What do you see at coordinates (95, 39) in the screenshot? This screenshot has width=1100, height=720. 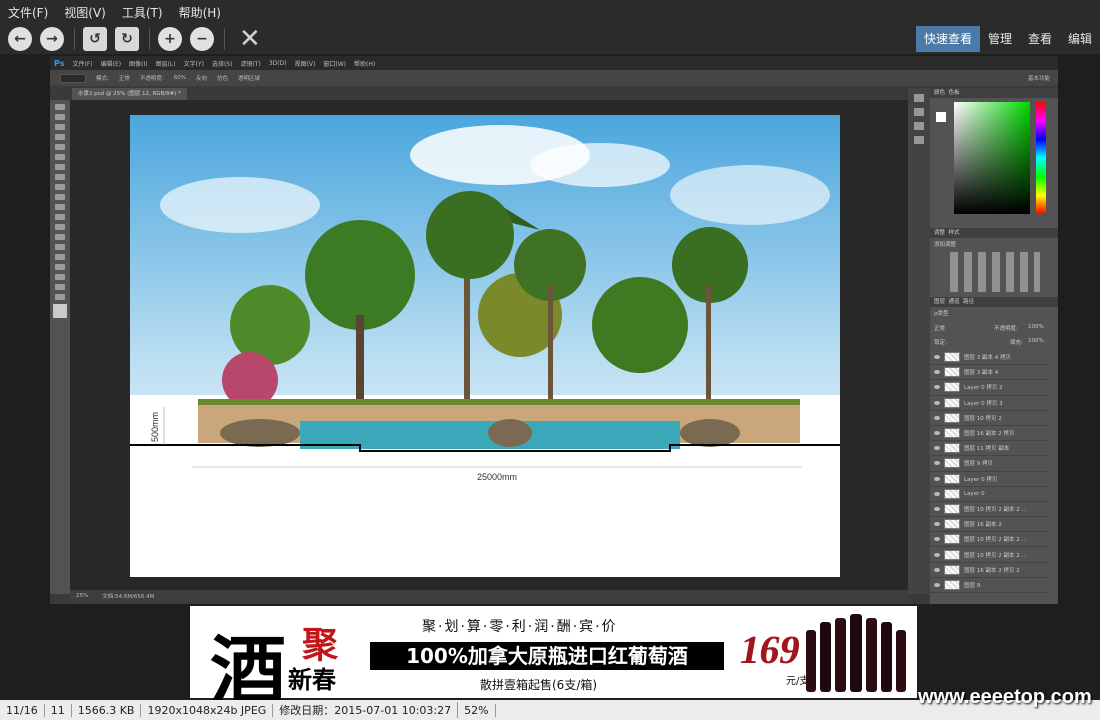 I see `rotate-left-icon: ↺` at bounding box center [95, 39].